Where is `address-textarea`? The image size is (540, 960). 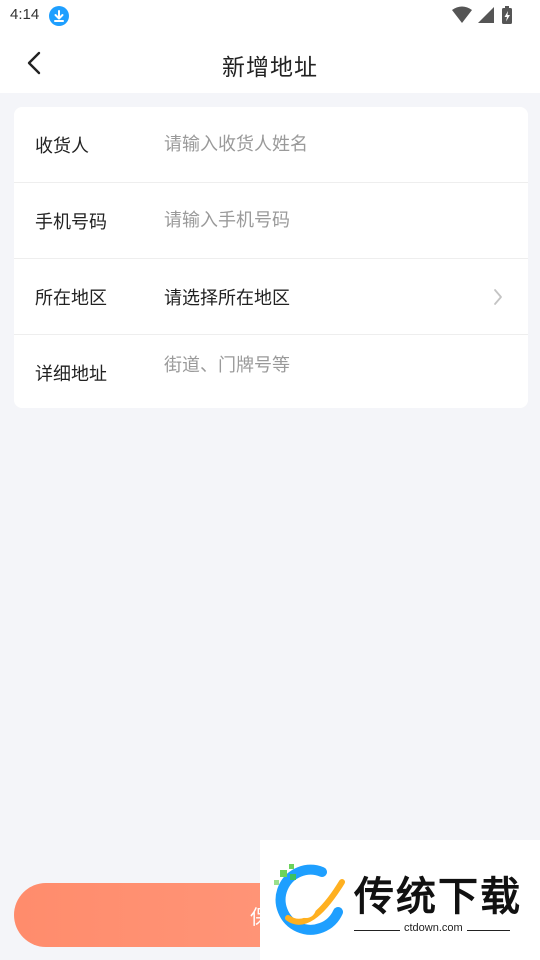
address-textarea is located at coordinates (334, 373).